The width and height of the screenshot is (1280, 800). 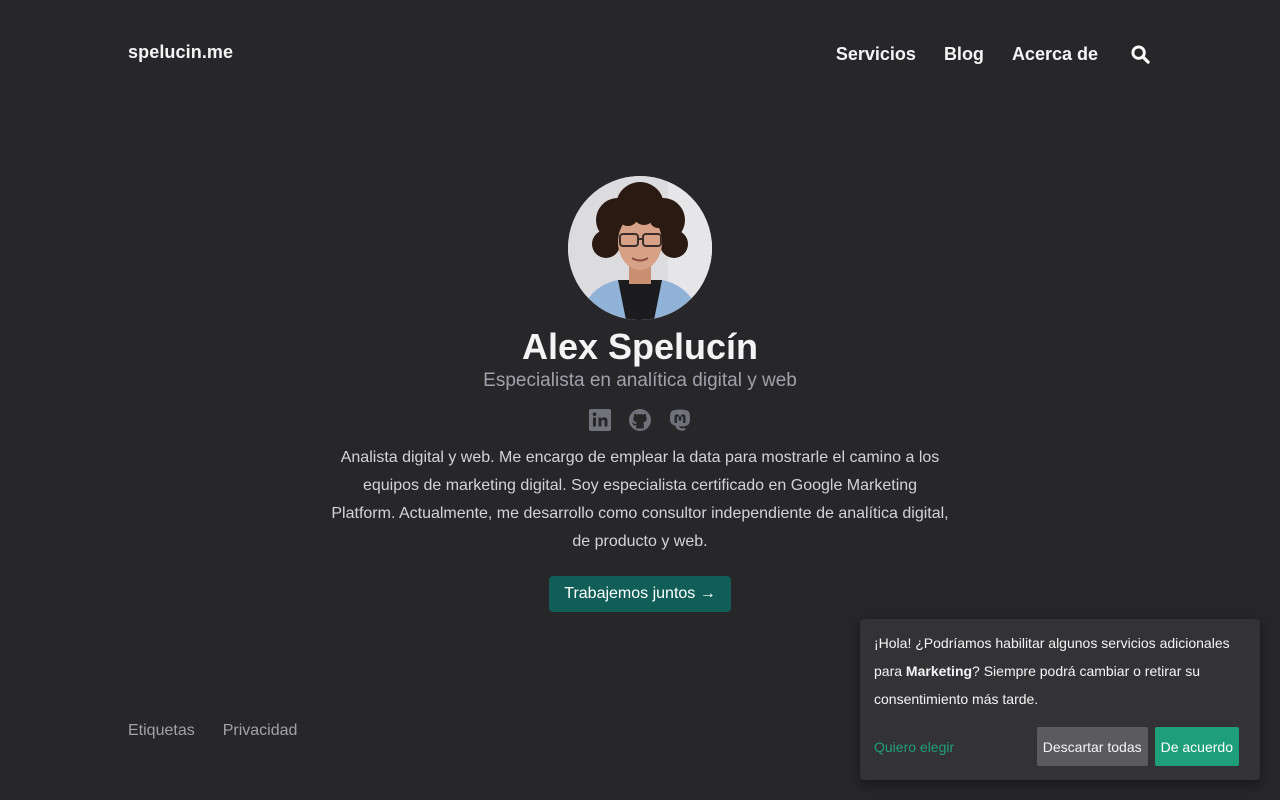 What do you see at coordinates (1055, 54) in the screenshot?
I see `nav-item-acerca-de: Acerca de` at bounding box center [1055, 54].